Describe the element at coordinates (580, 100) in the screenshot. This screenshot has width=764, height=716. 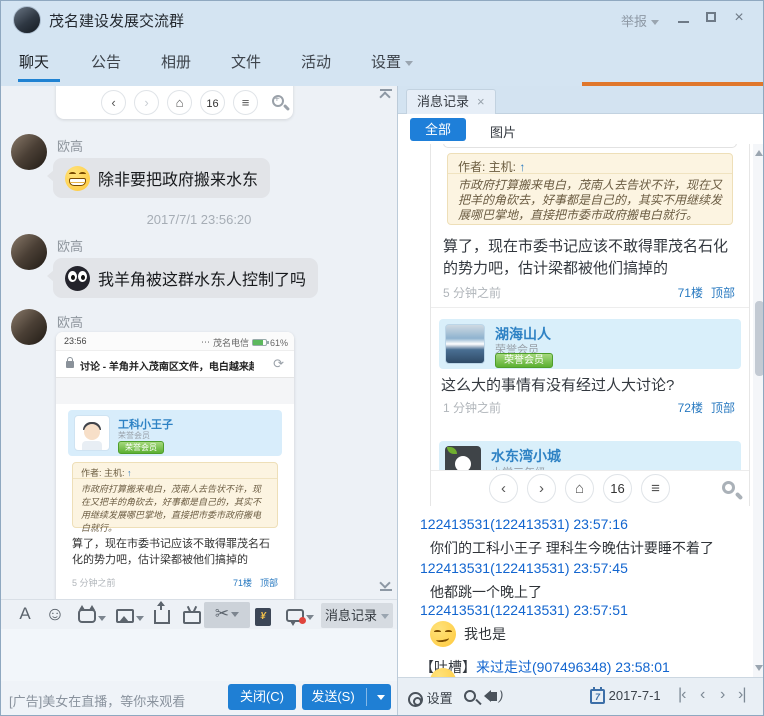
I see `records-tab-strip: 消息记录 ×` at that location.